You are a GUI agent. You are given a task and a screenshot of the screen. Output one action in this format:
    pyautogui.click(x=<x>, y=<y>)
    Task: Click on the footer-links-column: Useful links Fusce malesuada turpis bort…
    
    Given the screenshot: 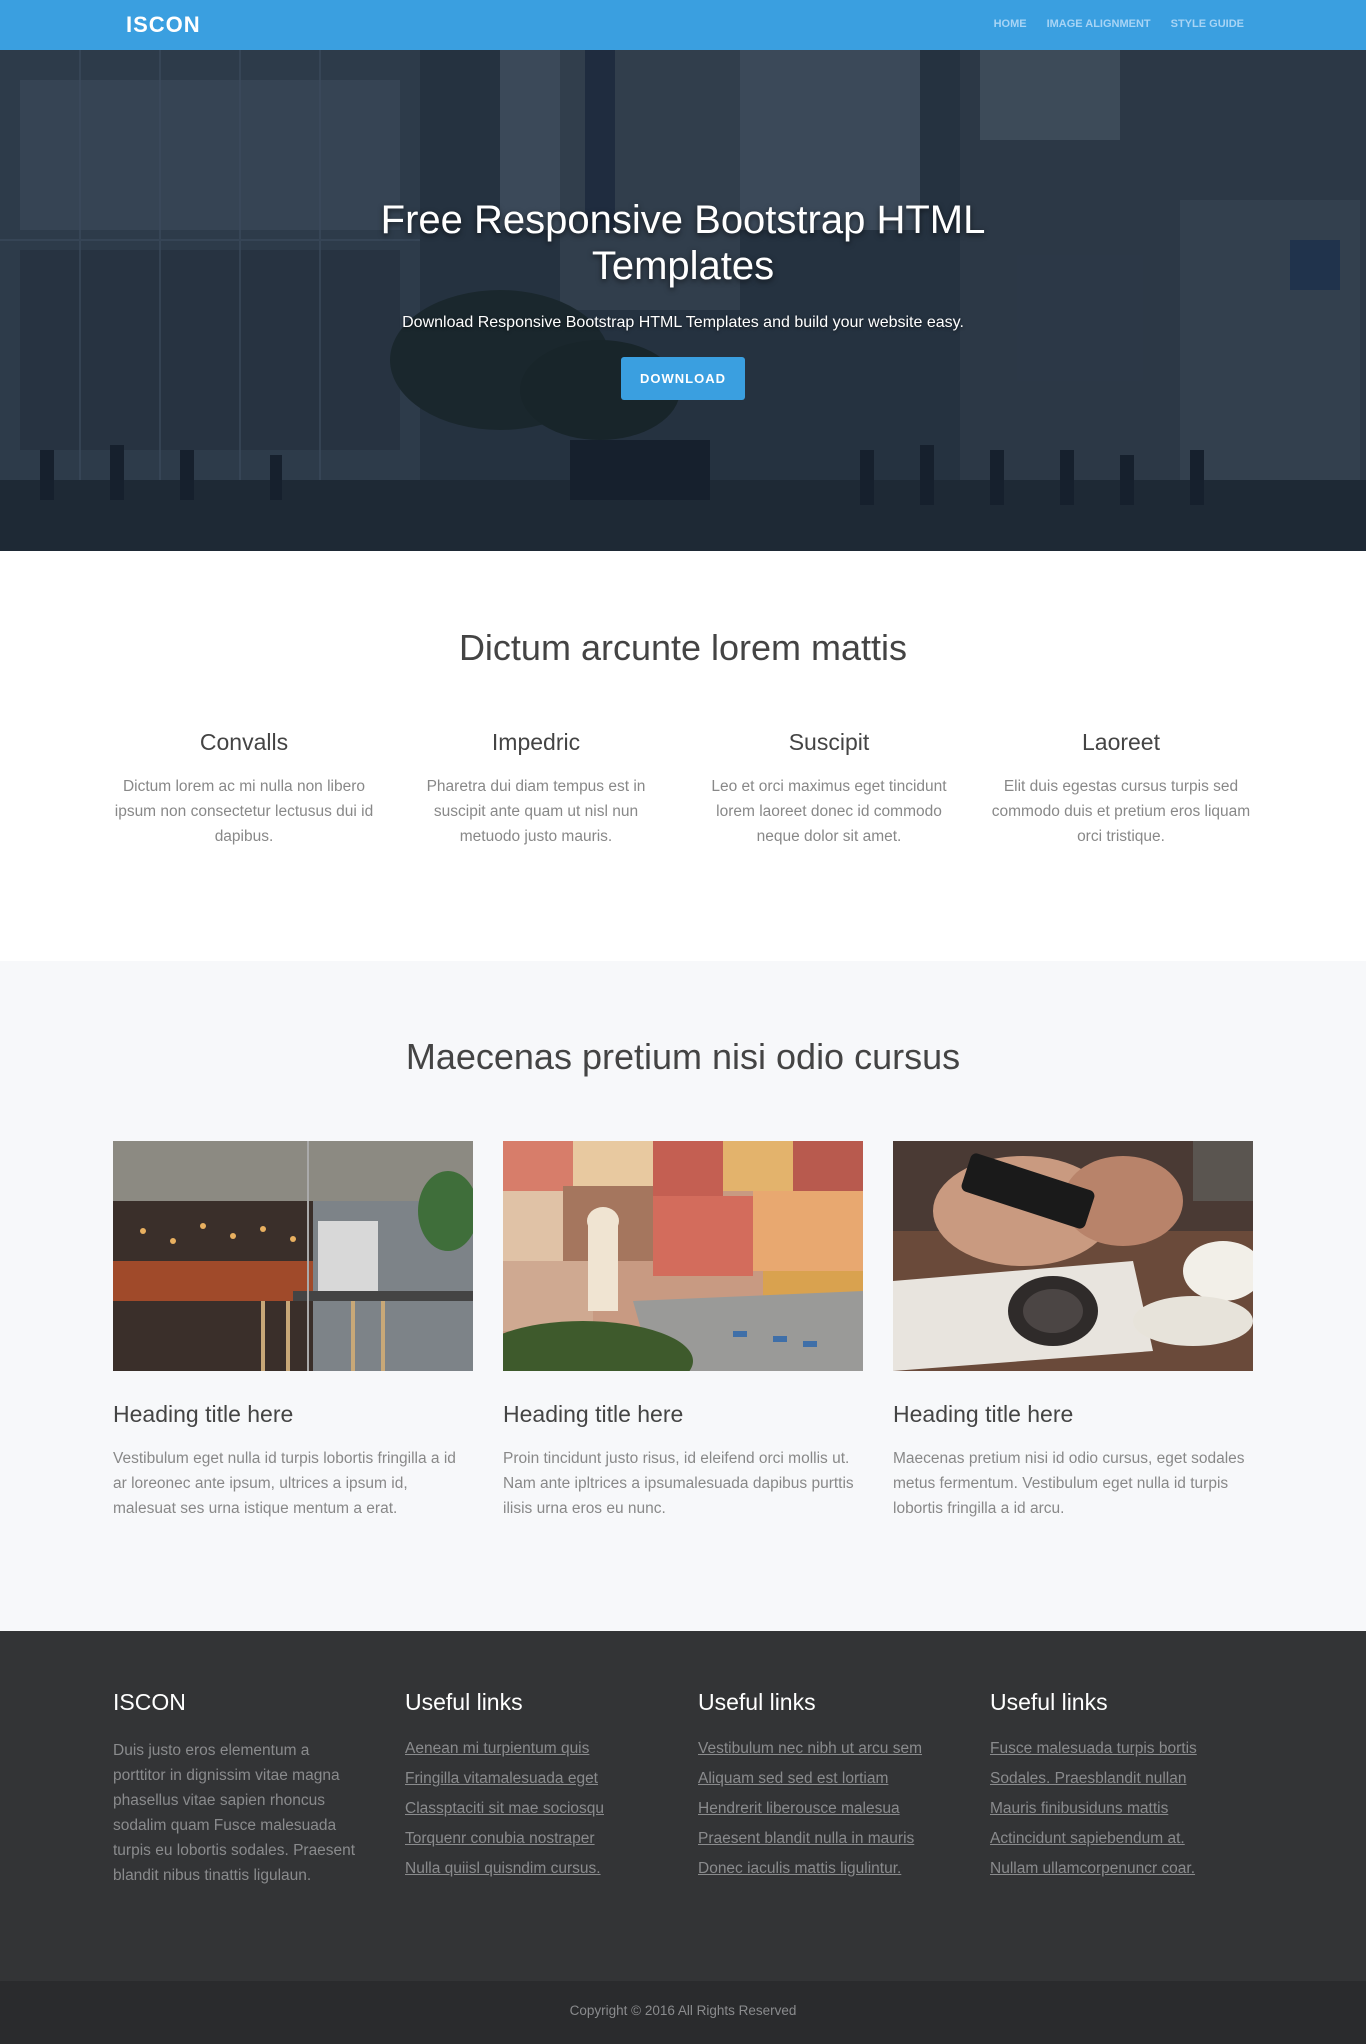 What is the action you would take?
    pyautogui.click(x=1115, y=1788)
    